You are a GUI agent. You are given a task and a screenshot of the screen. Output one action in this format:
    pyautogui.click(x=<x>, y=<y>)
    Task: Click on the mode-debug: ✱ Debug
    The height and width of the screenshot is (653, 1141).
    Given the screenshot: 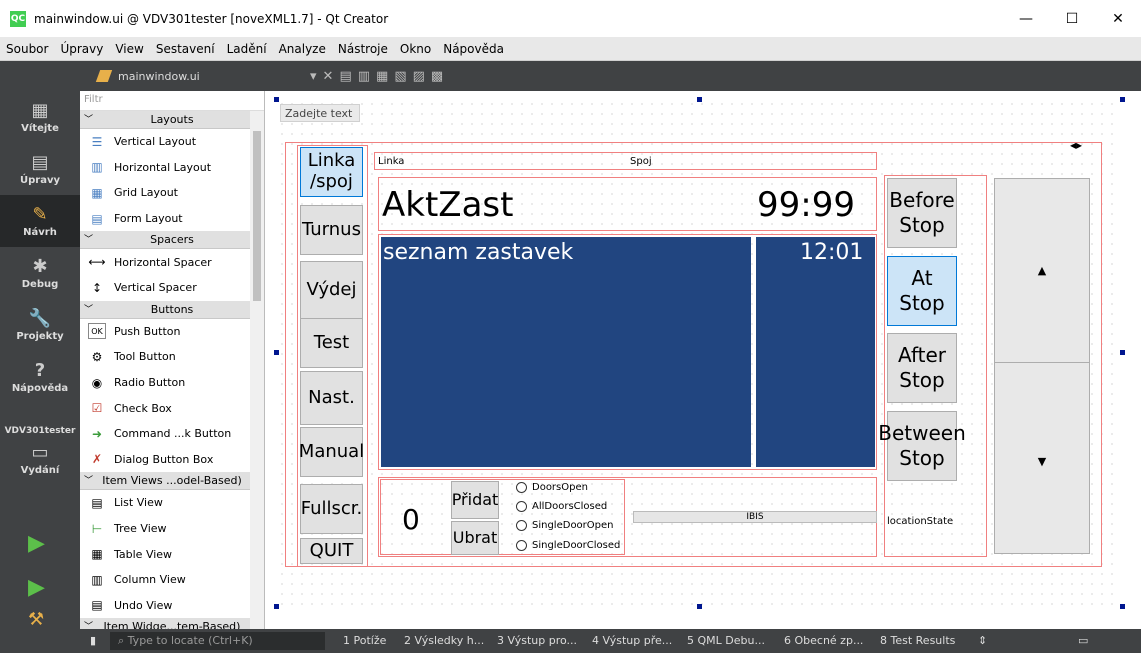 What is the action you would take?
    pyautogui.click(x=40, y=273)
    